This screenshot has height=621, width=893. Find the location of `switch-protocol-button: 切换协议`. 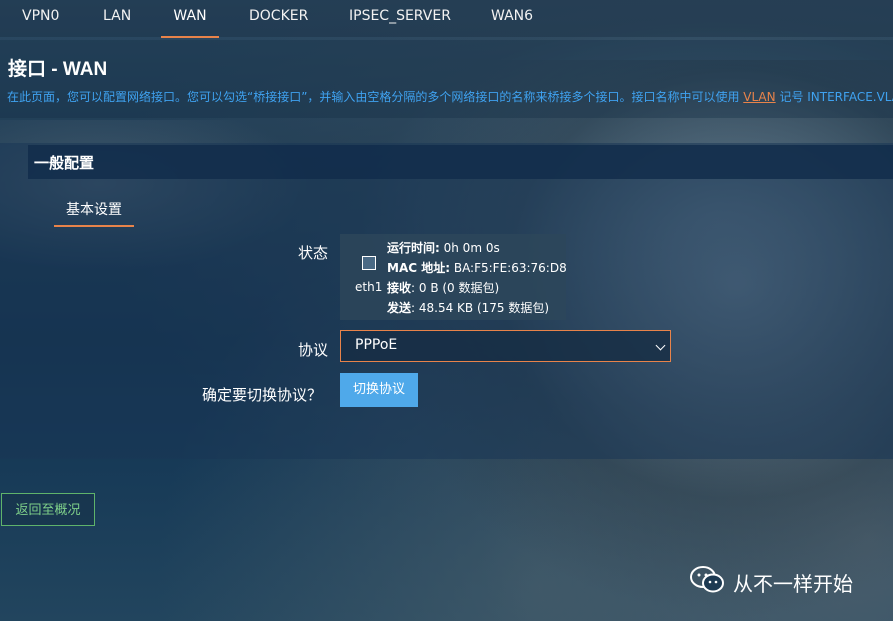

switch-protocol-button: 切换协议 is located at coordinates (379, 390).